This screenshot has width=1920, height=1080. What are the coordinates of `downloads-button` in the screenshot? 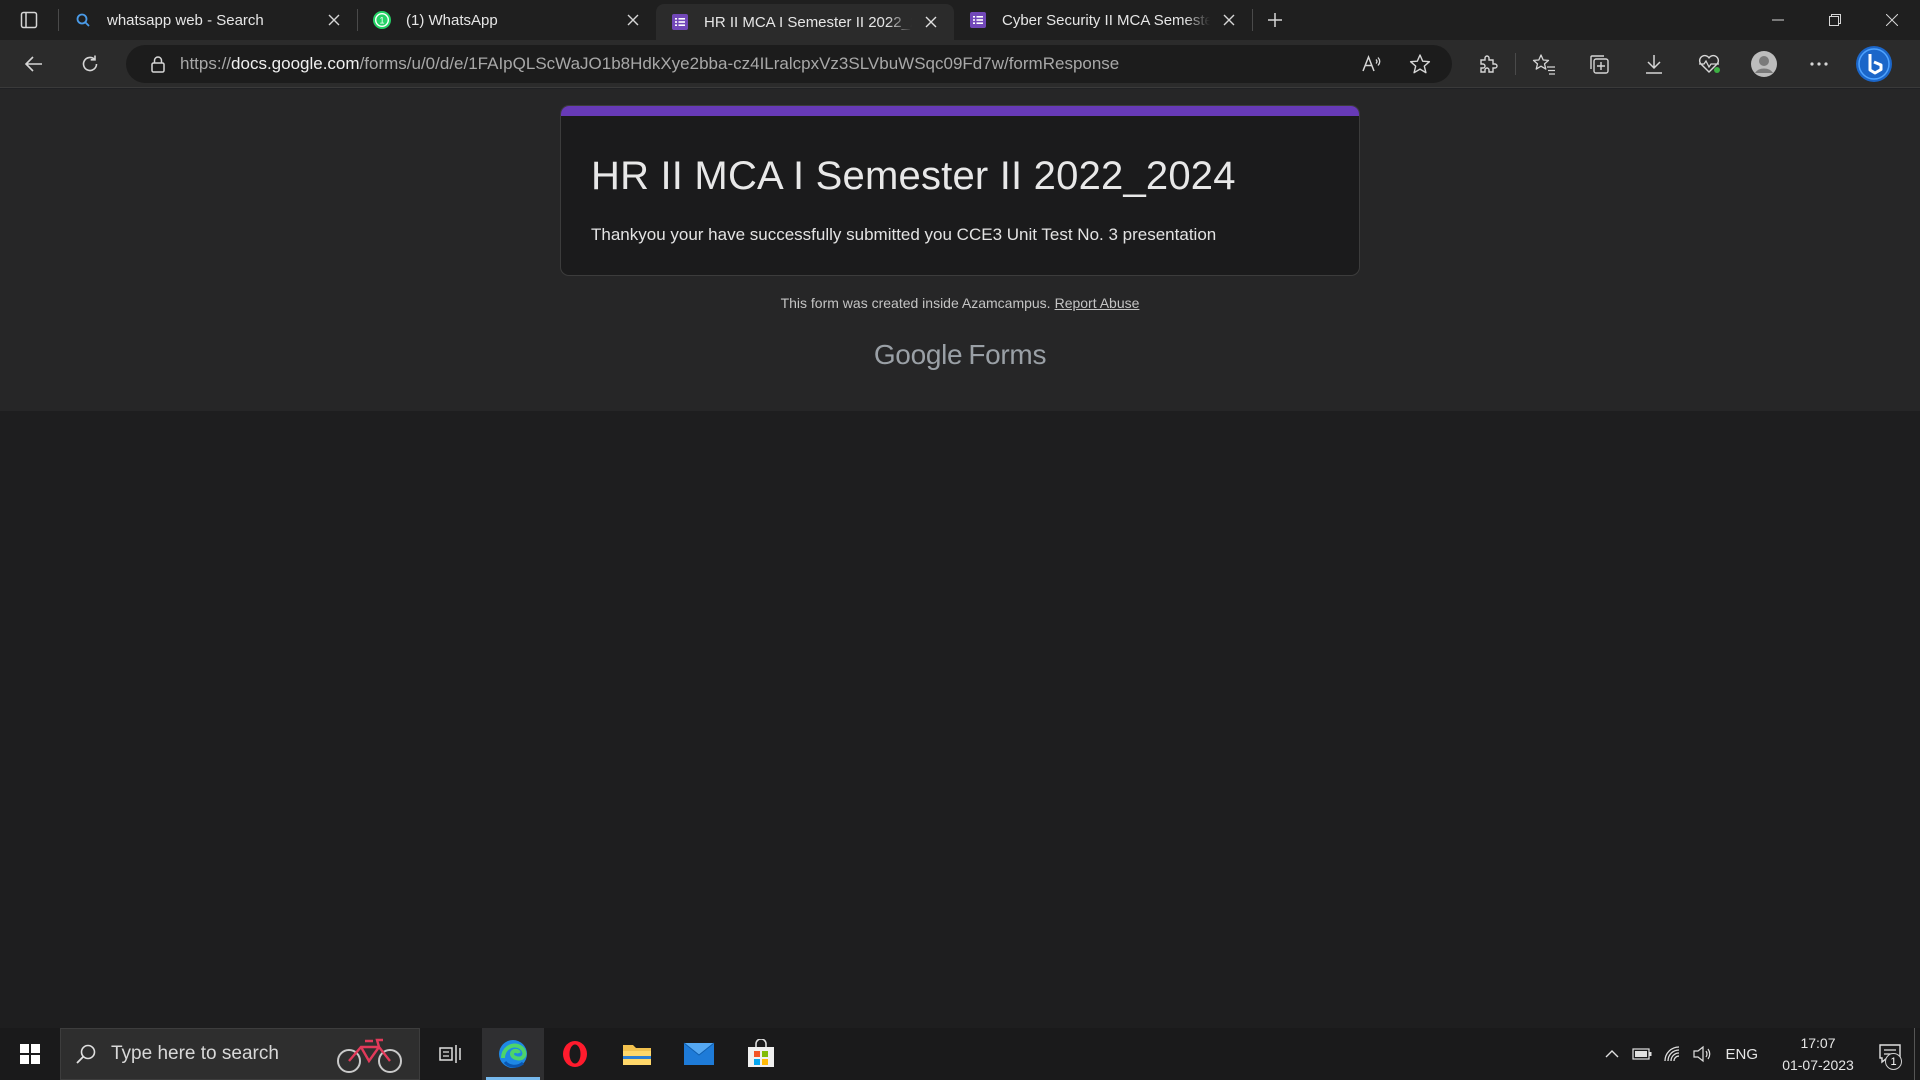 It's located at (1653, 64).